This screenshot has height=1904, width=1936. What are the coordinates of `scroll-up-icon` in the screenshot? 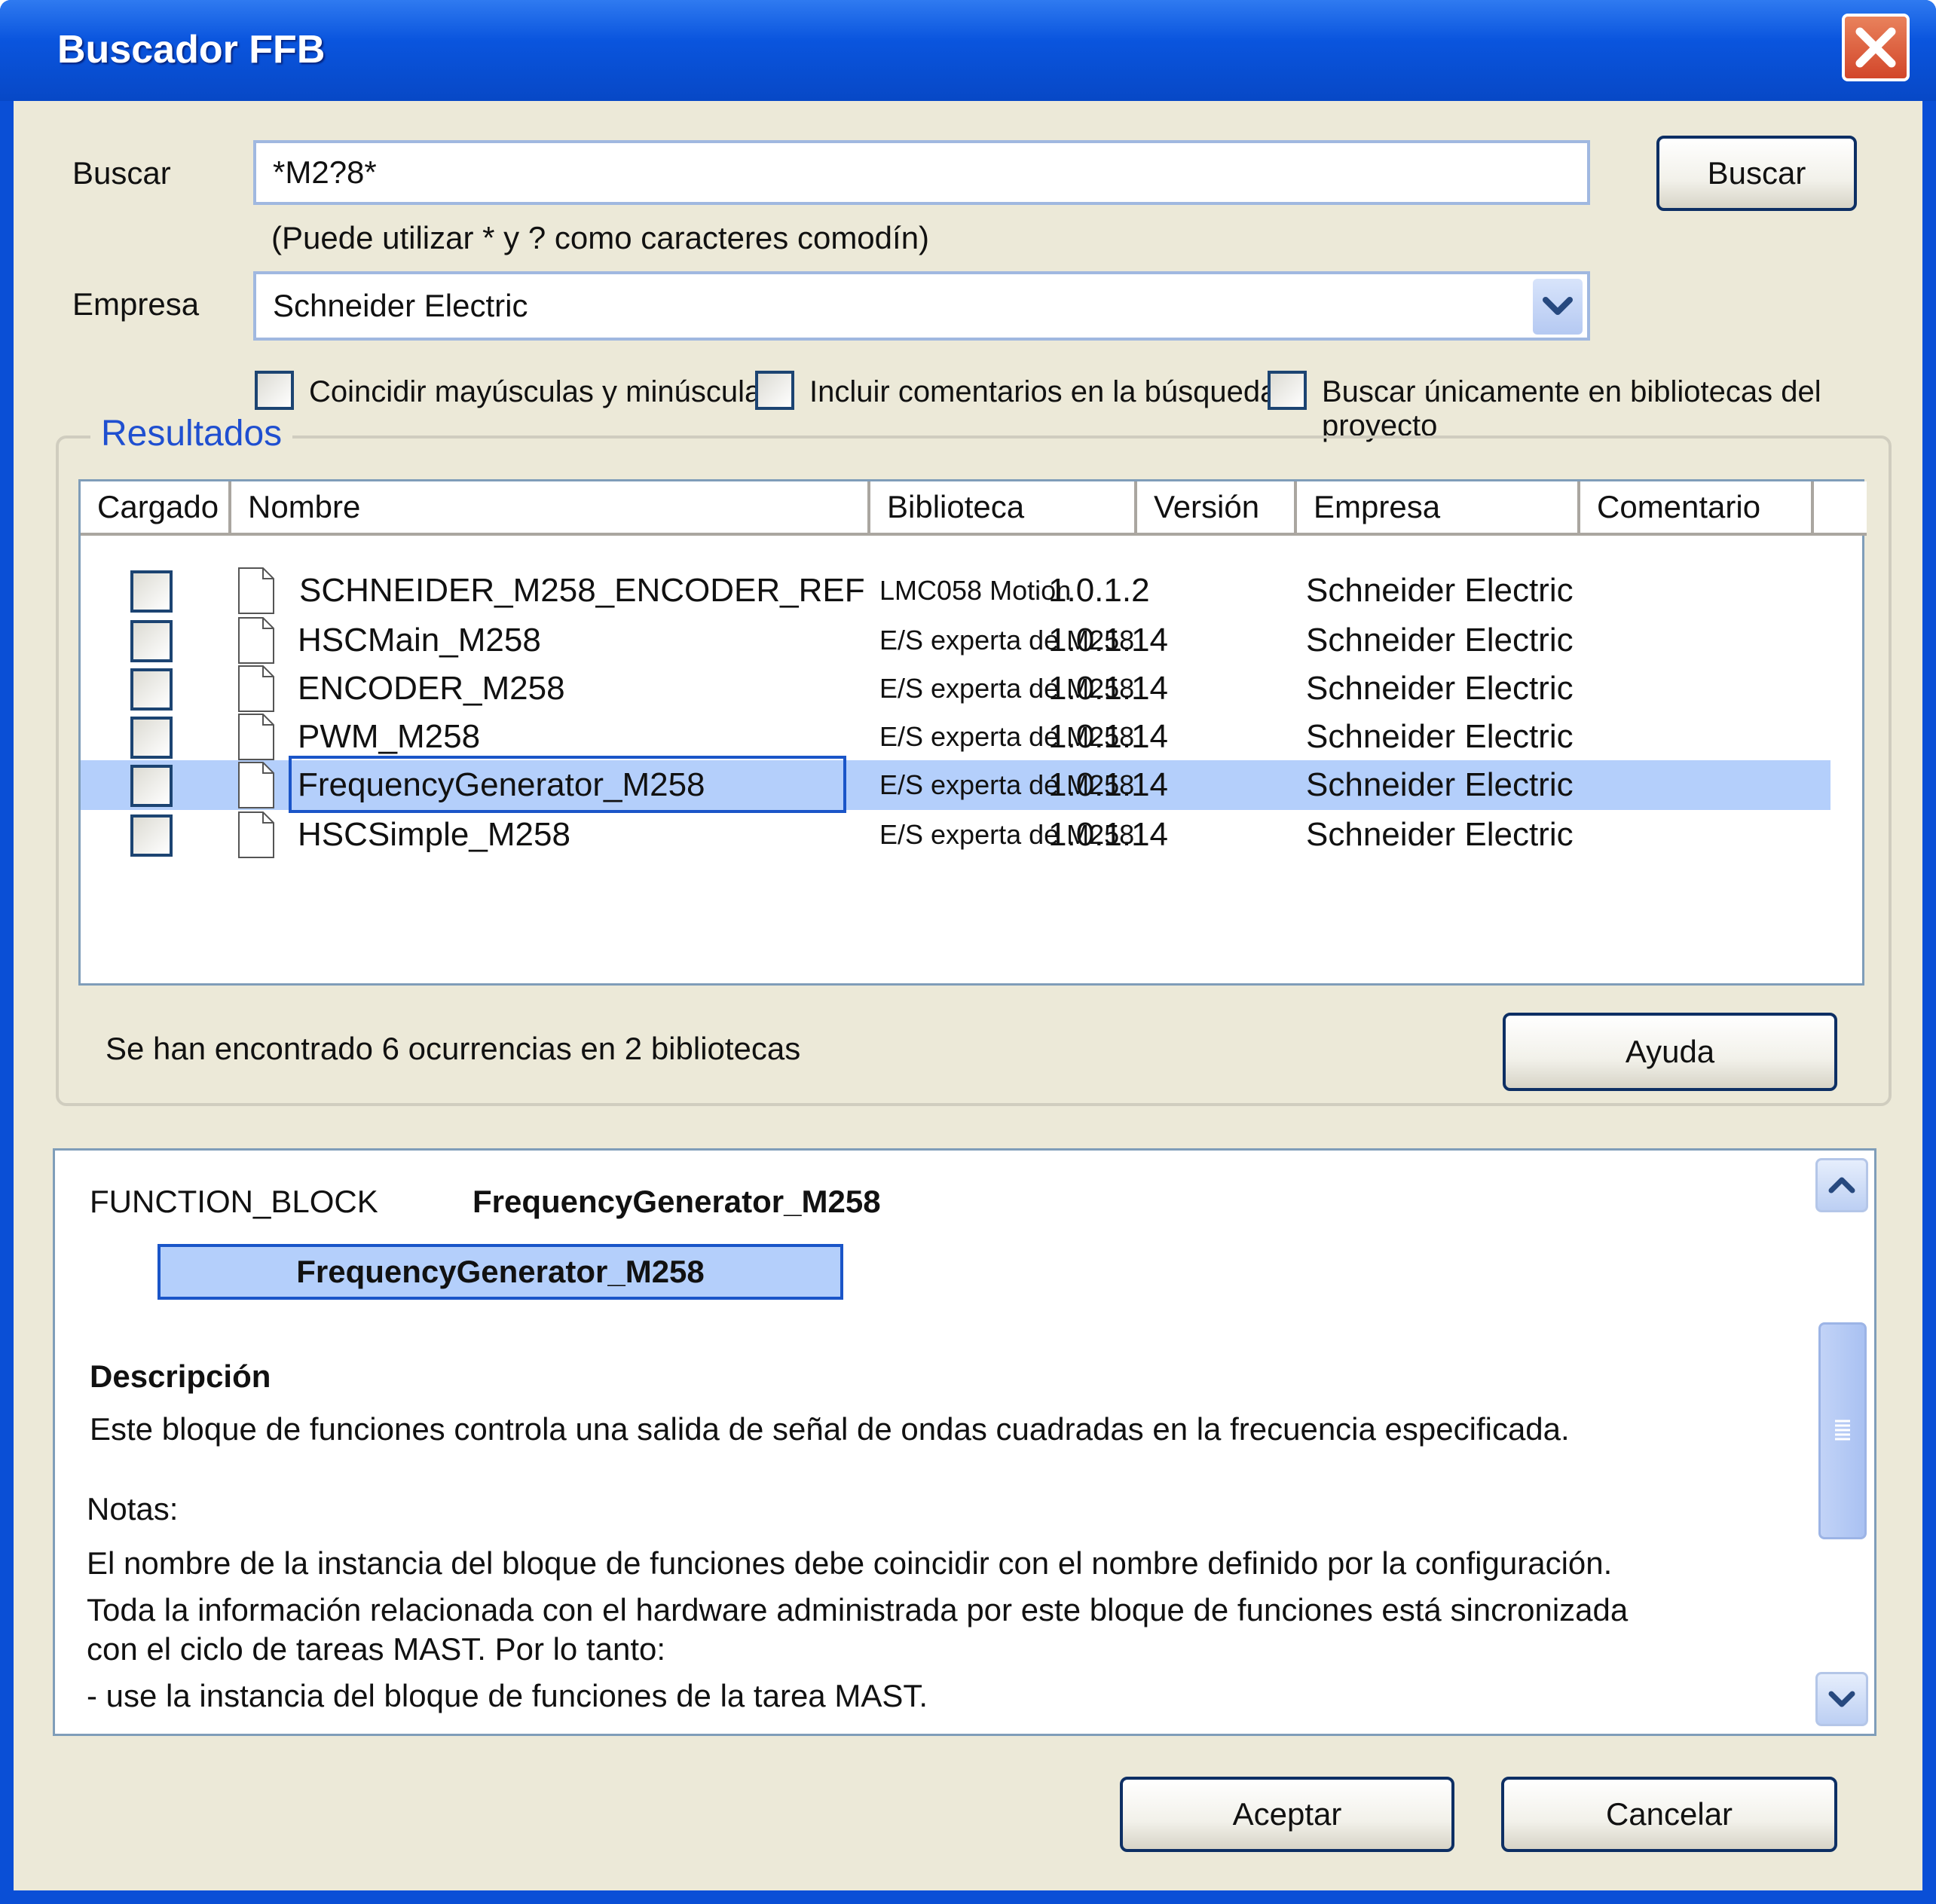 It's located at (1841, 1185).